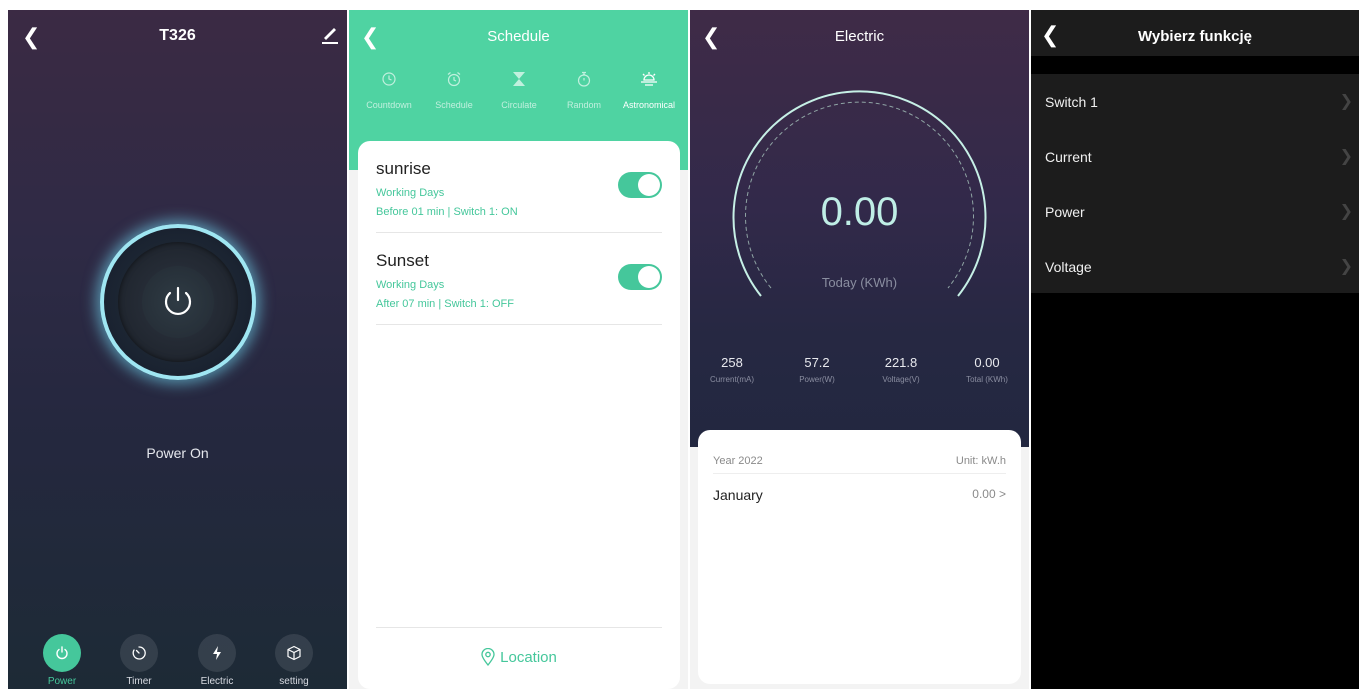  I want to click on stat-current: 258 Current(mA), so click(732, 369).